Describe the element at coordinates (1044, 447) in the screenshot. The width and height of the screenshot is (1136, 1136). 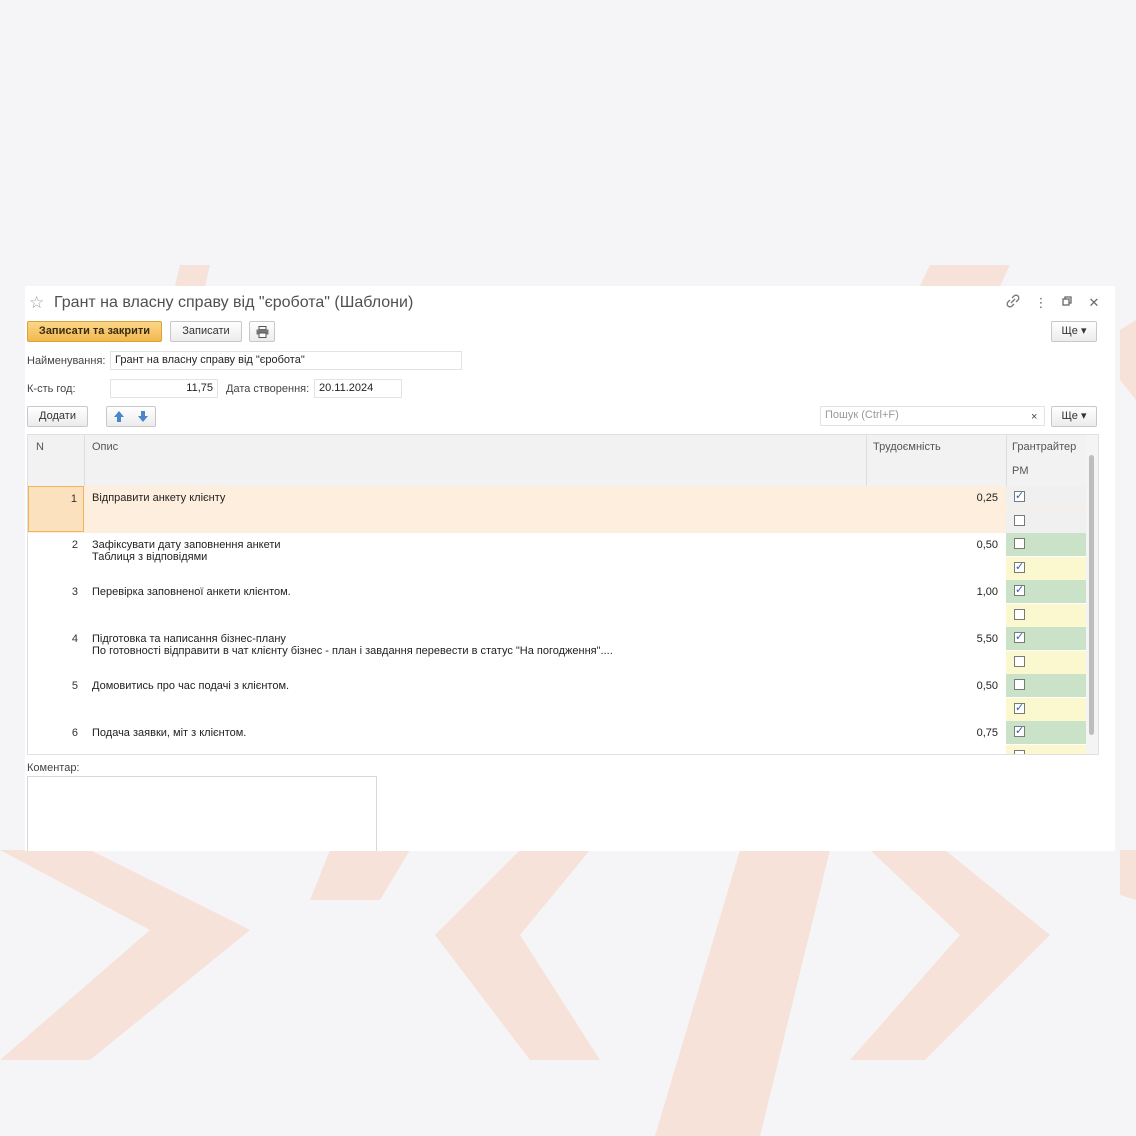
I see `column-header-grantwriter: Грантрайтер` at that location.